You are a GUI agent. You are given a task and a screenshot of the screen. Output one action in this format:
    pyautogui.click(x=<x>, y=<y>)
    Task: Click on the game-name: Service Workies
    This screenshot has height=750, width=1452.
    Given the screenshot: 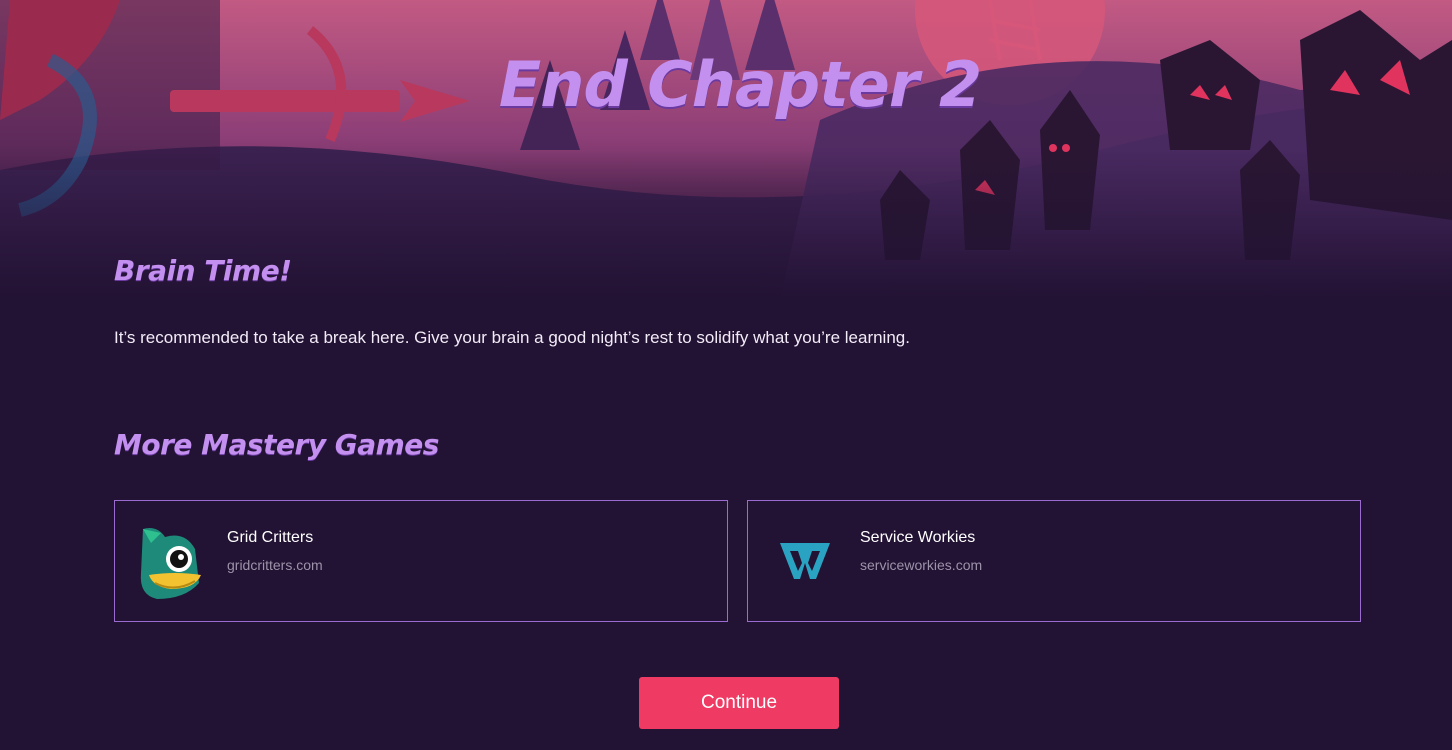 What is the action you would take?
    pyautogui.click(x=918, y=537)
    